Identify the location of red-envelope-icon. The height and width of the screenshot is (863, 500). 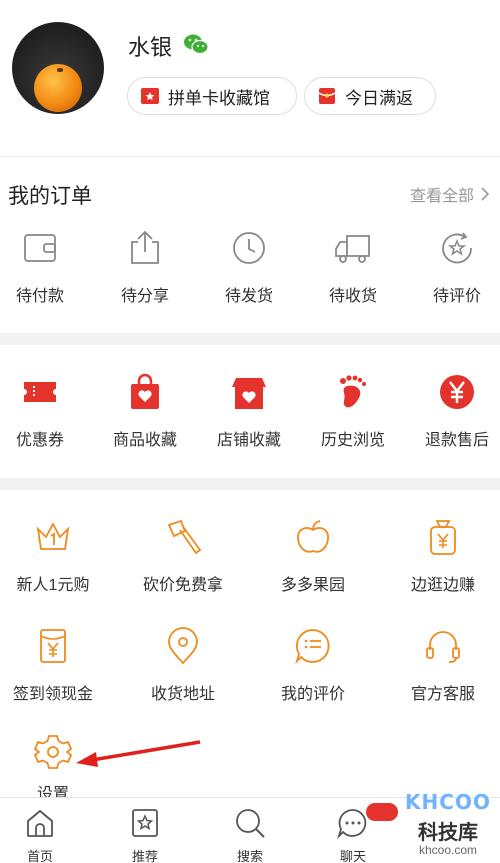
(327, 96).